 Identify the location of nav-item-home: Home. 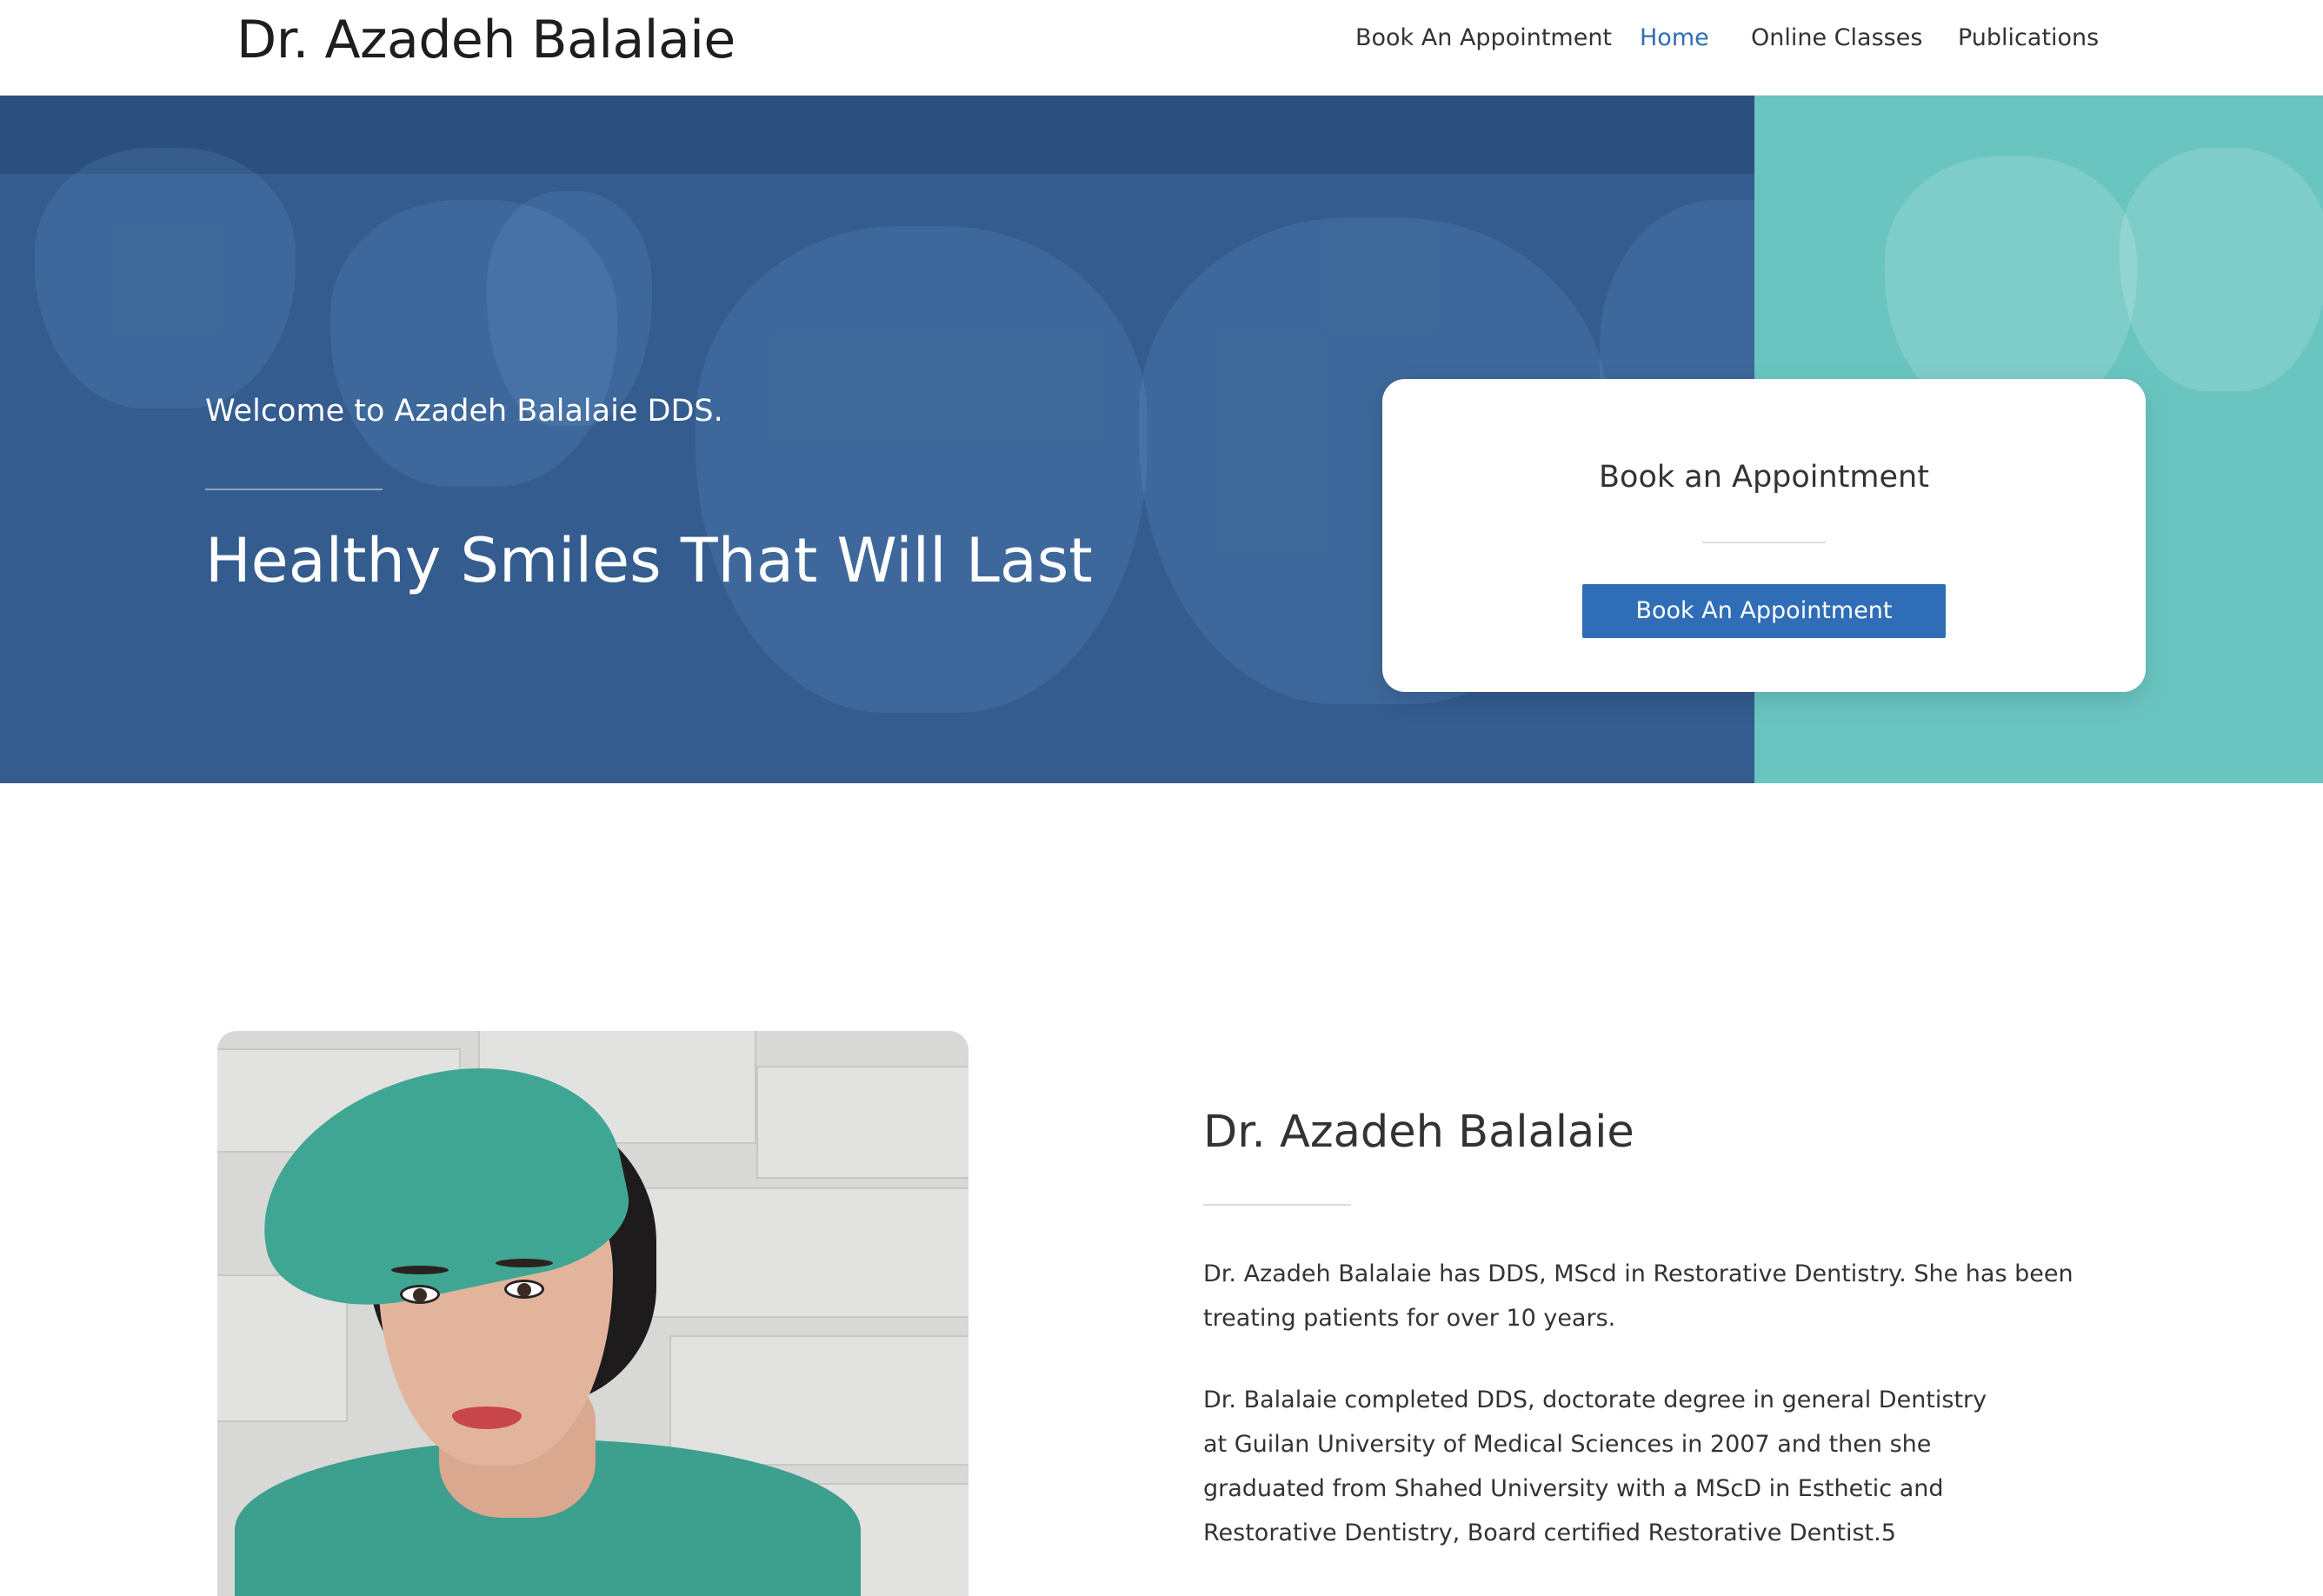
(1674, 38).